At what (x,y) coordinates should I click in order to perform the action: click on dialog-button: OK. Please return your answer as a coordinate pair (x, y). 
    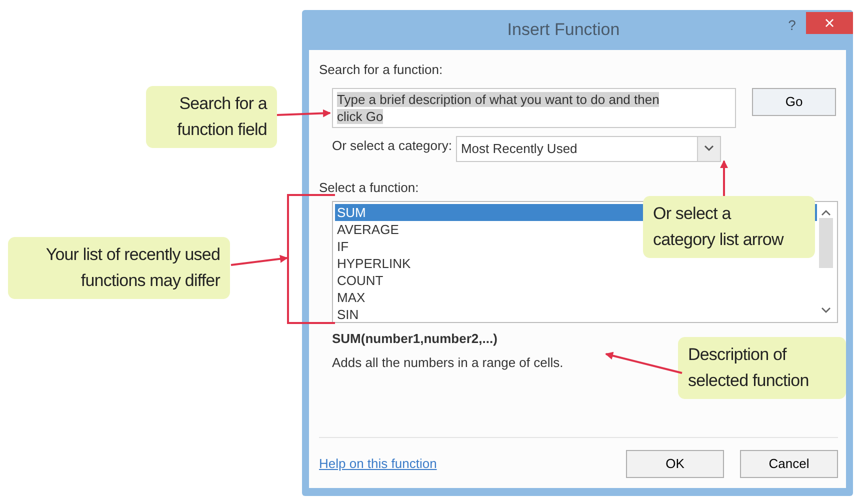
    Looking at the image, I should click on (675, 464).